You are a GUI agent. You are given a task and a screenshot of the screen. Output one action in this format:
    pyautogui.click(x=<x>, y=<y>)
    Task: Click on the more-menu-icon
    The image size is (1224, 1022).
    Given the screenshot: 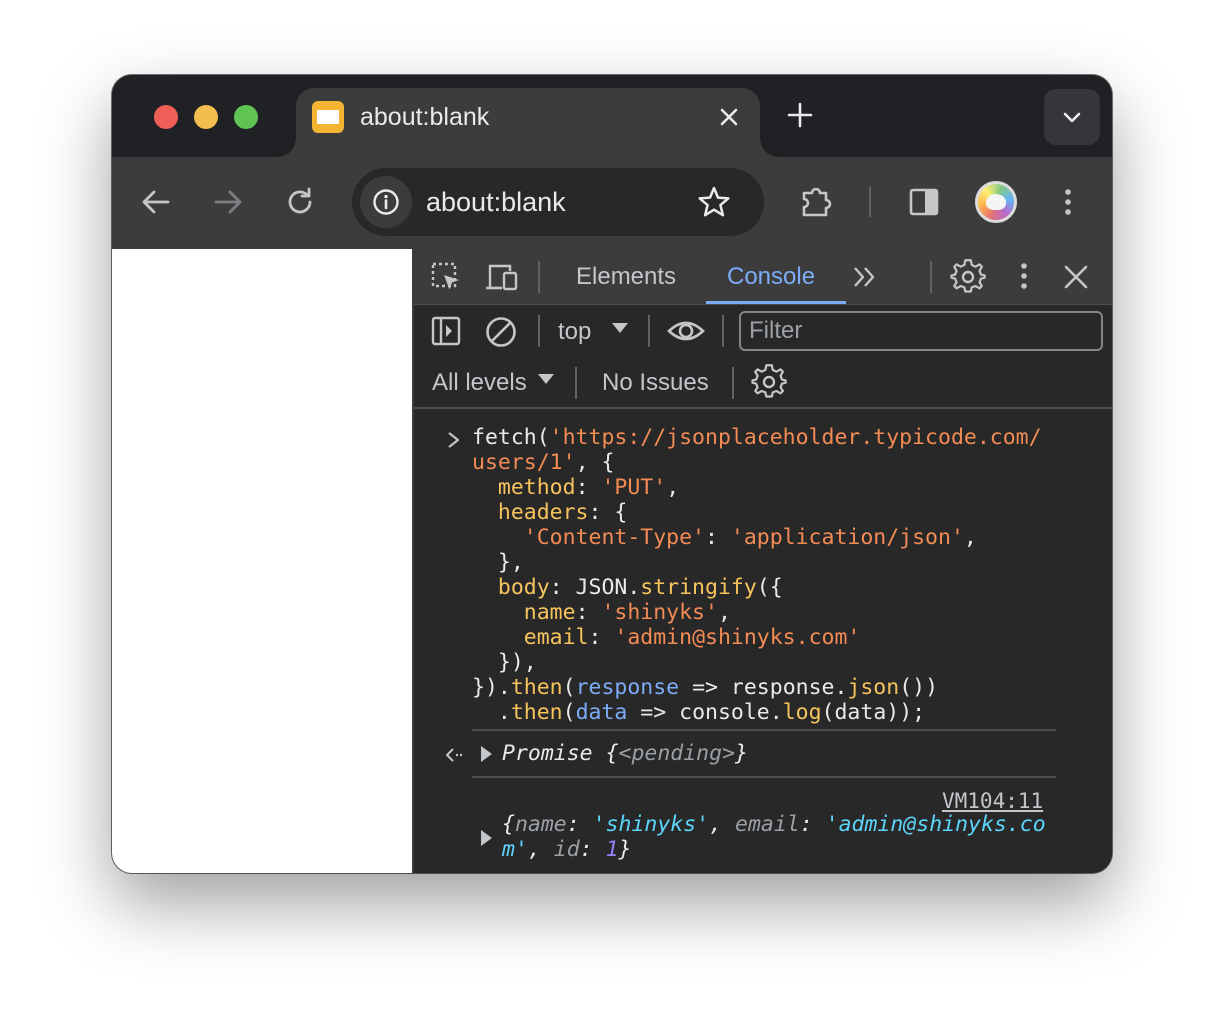 What is the action you would take?
    pyautogui.click(x=1068, y=202)
    